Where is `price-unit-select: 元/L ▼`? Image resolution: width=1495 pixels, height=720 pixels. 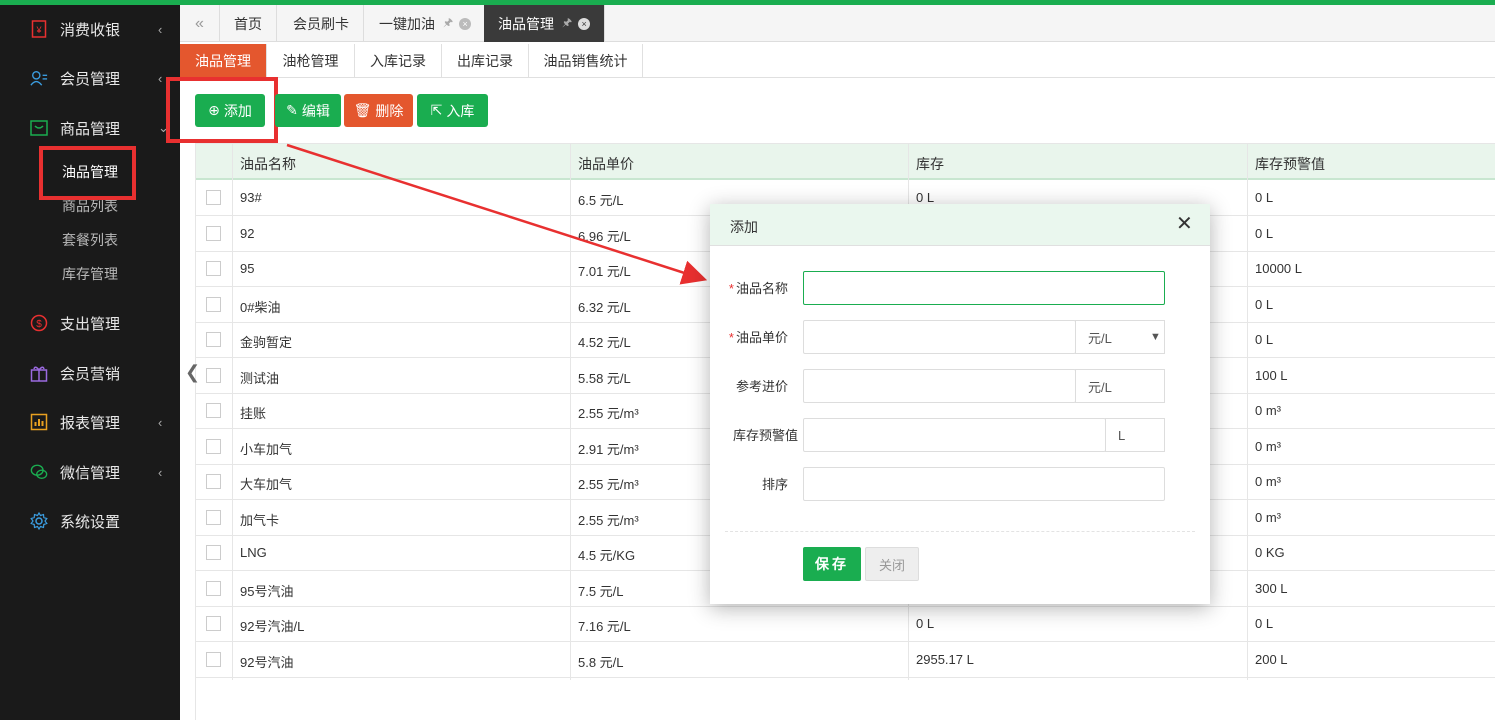
price-unit-select: 元/L ▼ is located at coordinates (1120, 337).